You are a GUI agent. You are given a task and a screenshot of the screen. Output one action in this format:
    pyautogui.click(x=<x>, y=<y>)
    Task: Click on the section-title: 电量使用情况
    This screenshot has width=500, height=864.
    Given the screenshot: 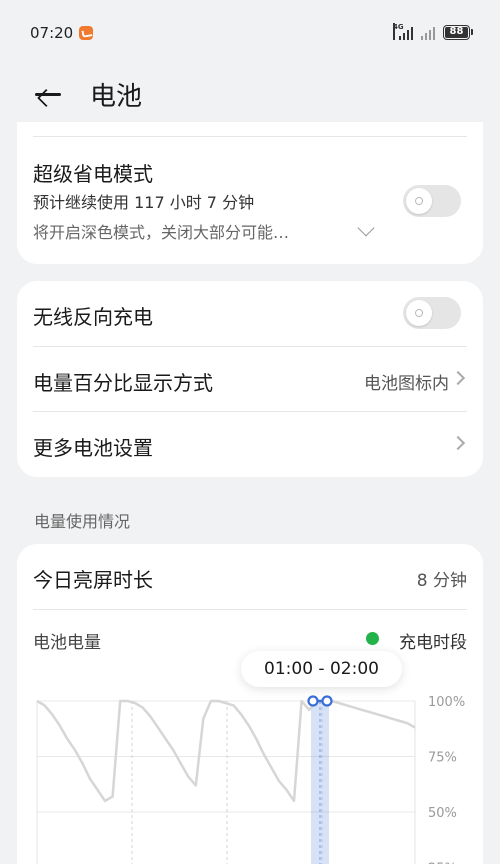 What is the action you would take?
    pyautogui.click(x=82, y=521)
    